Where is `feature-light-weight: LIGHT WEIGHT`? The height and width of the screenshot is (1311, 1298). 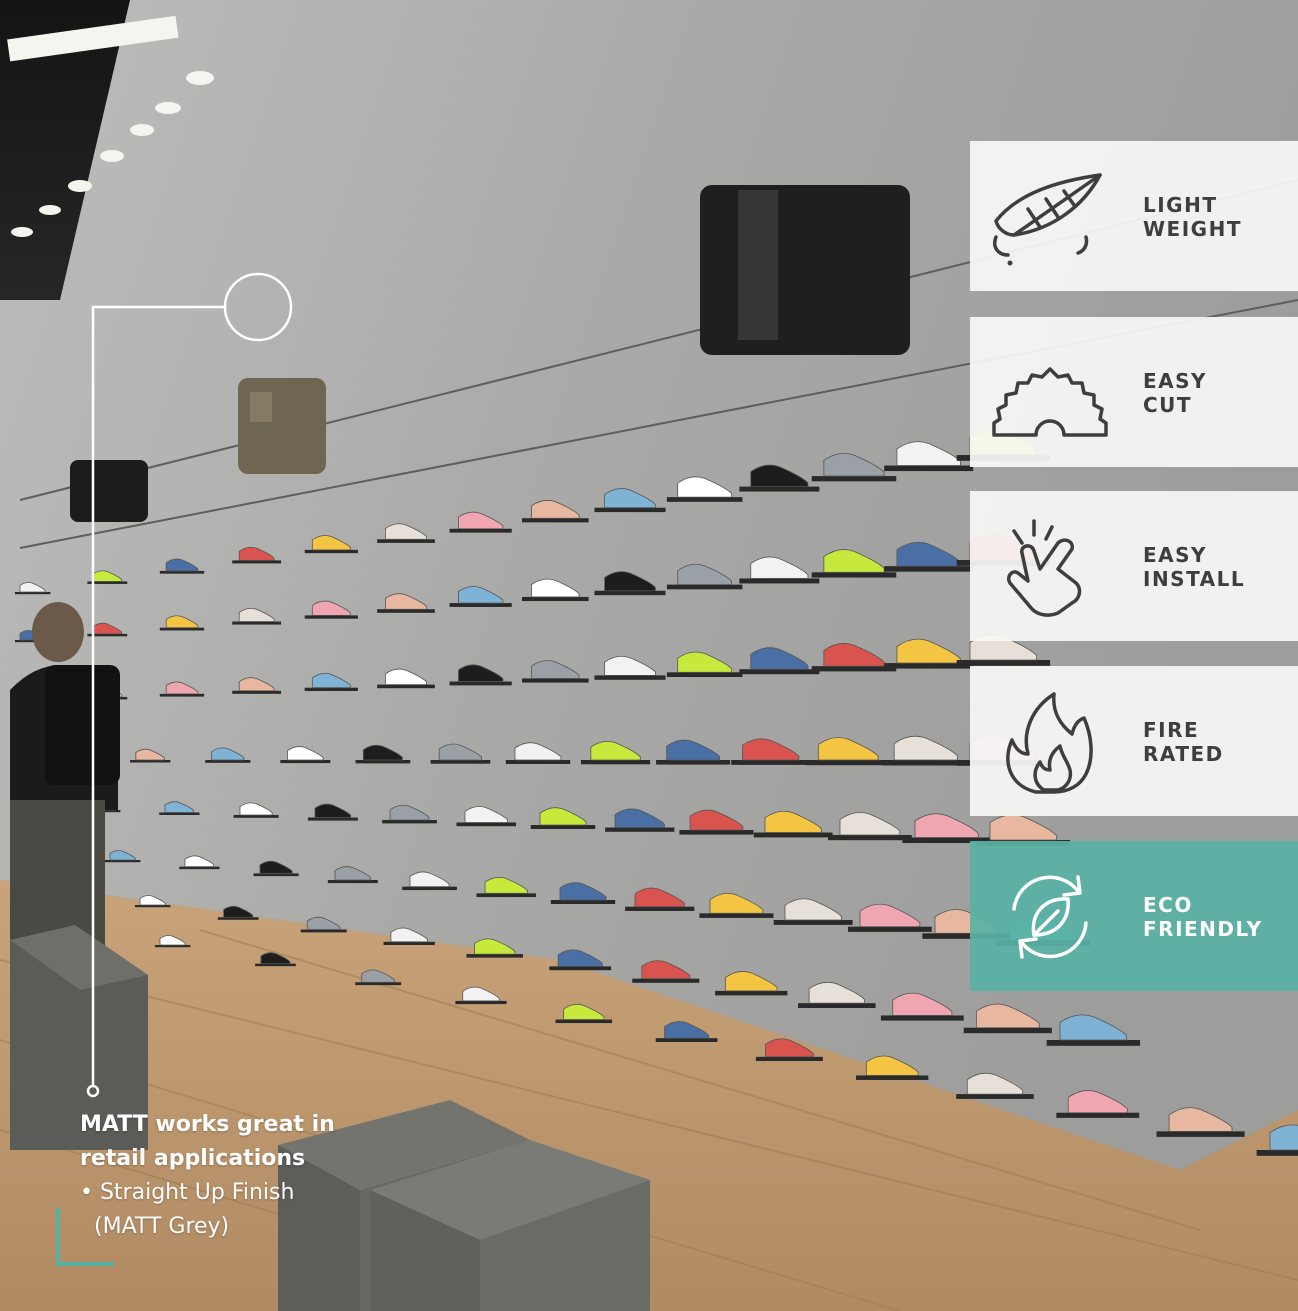
feature-light-weight: LIGHT WEIGHT is located at coordinates (1134, 216).